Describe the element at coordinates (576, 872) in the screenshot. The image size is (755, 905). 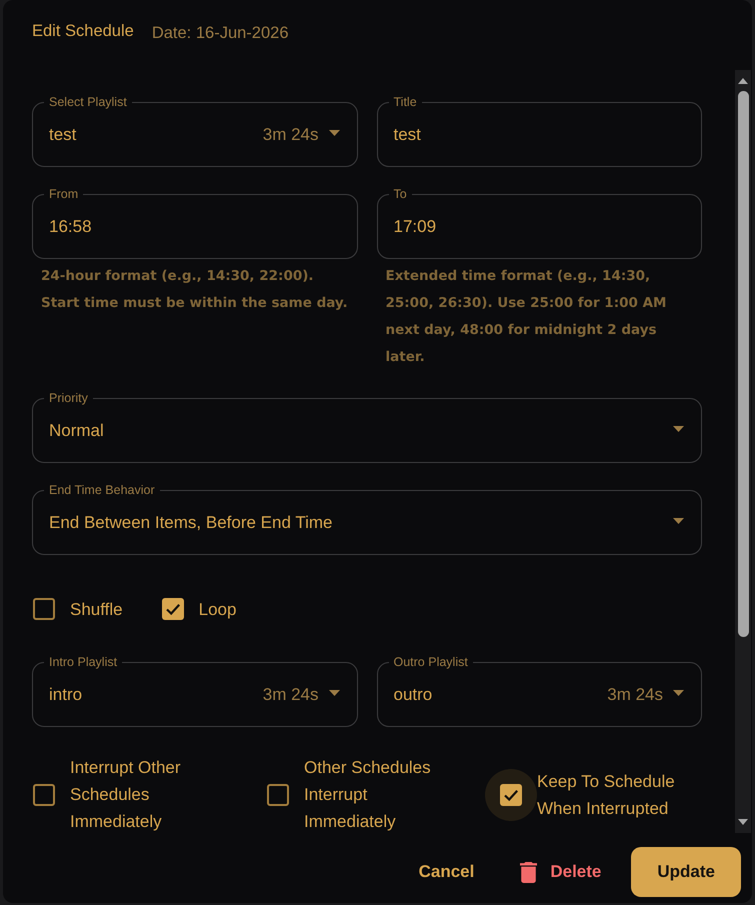
I see `button-label: Delete` at that location.